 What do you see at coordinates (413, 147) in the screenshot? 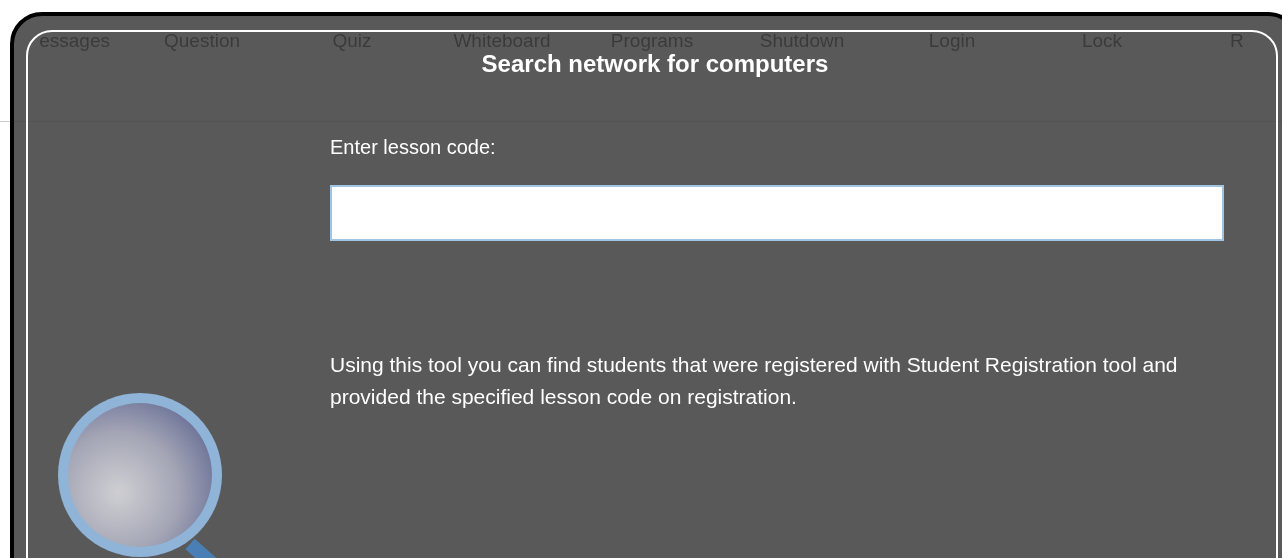
I see `field-label: Enter lesson code:` at bounding box center [413, 147].